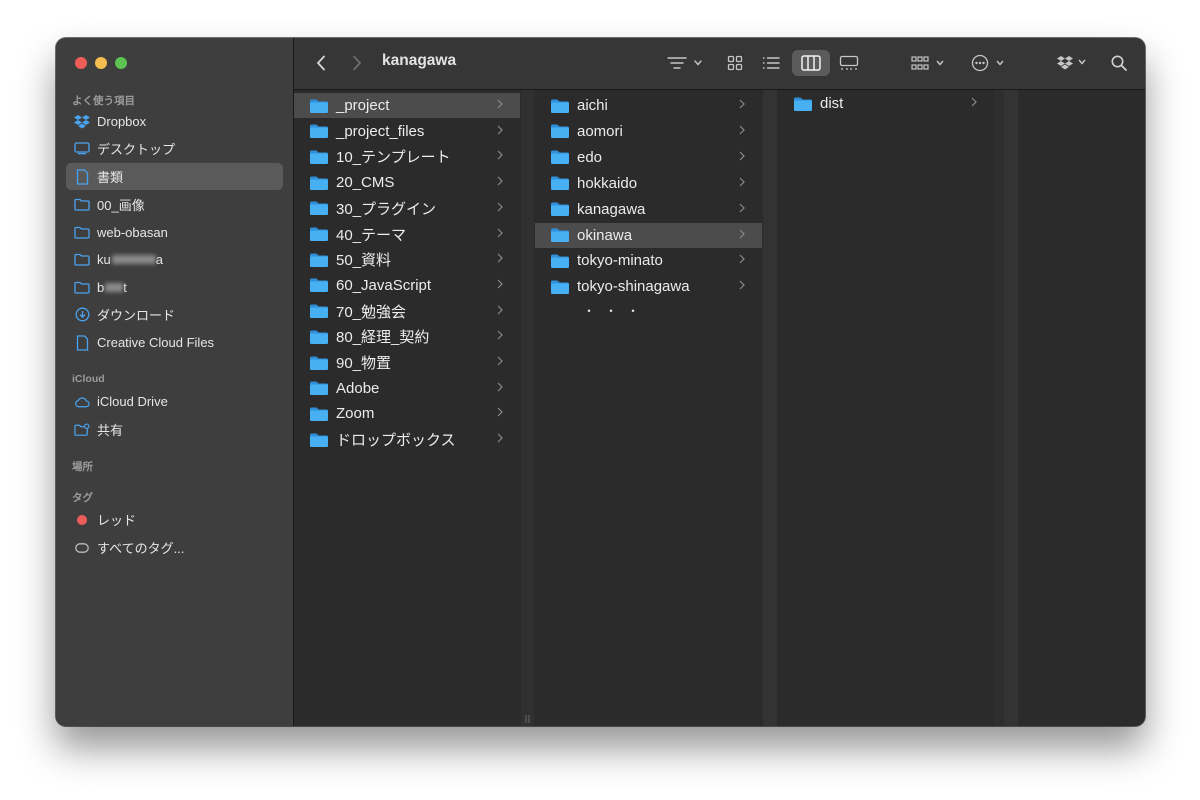 The width and height of the screenshot is (1200, 800). What do you see at coordinates (103, 101) in the screenshot?
I see `favorites-section-title: よく使う項目` at bounding box center [103, 101].